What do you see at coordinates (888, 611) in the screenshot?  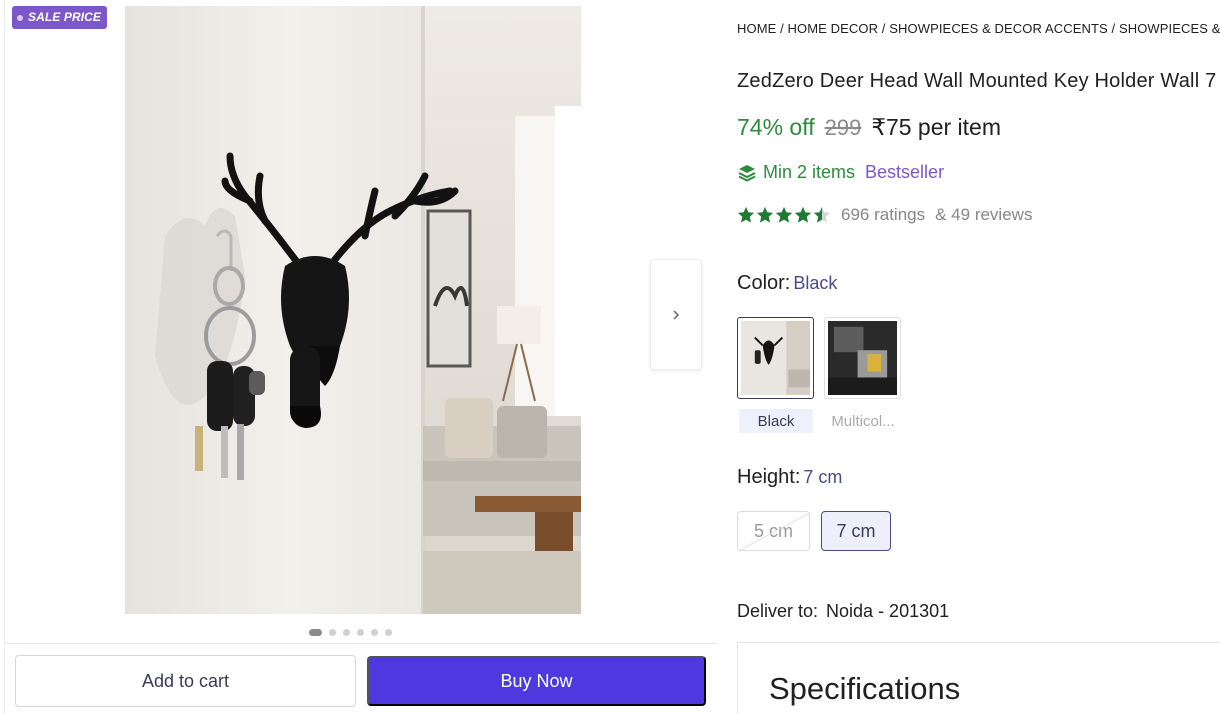 I see `delivery-pincode: Noida - 201301` at bounding box center [888, 611].